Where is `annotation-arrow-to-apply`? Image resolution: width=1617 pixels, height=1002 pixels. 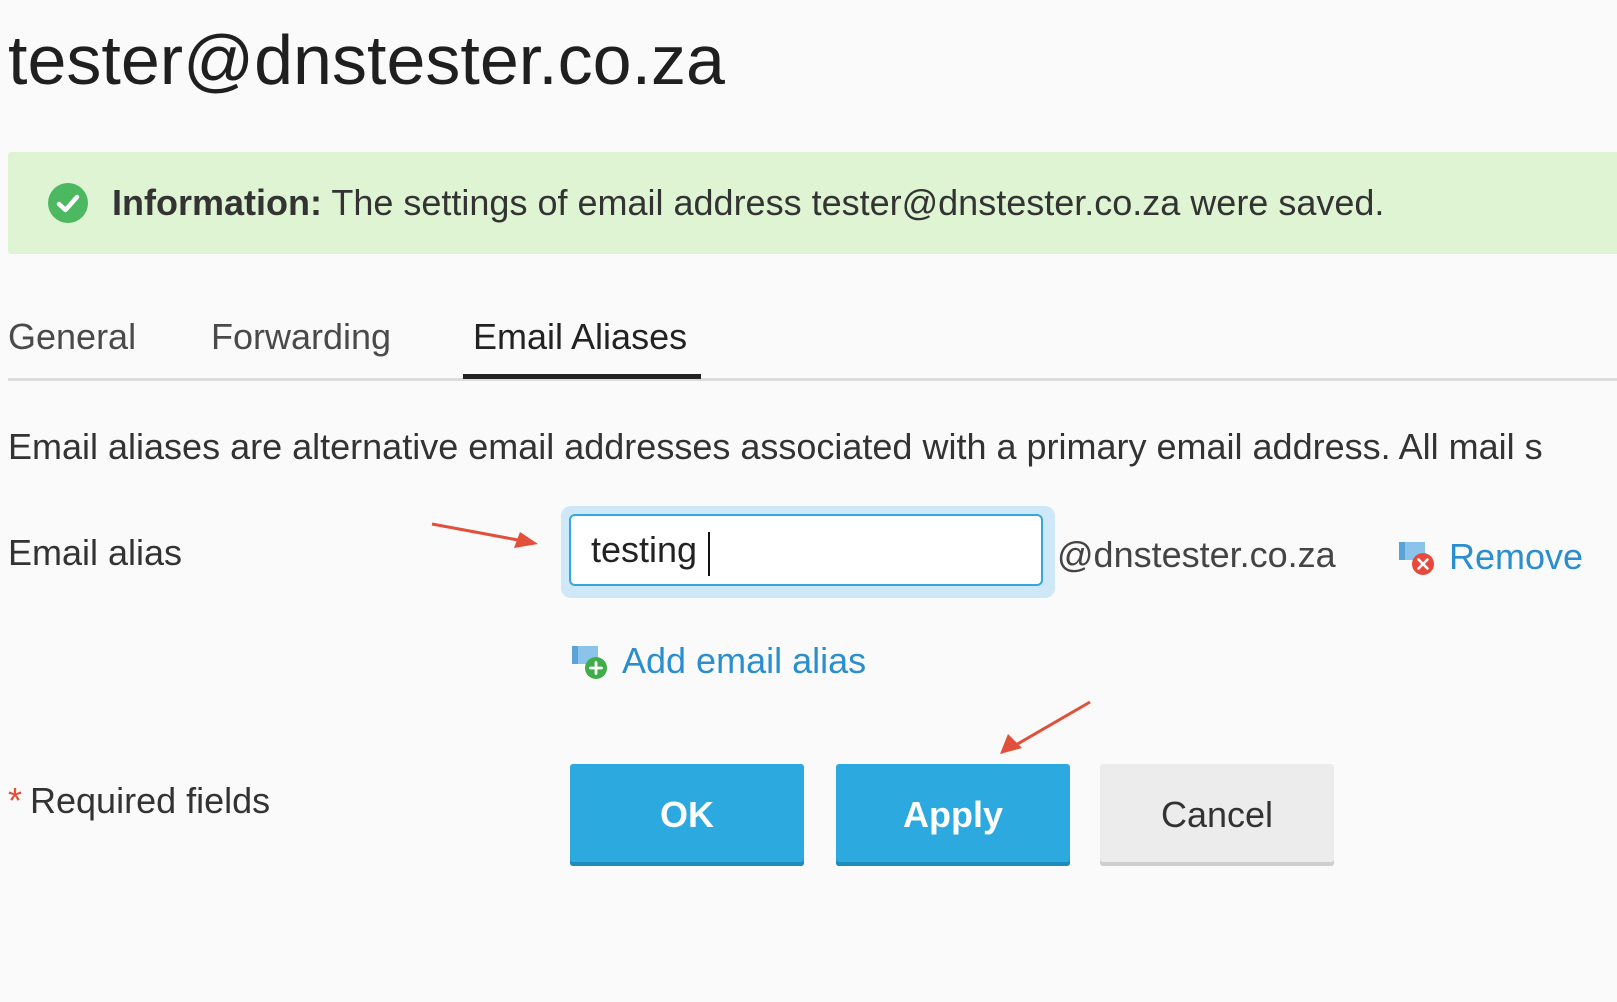
annotation-arrow-to-apply is located at coordinates (1045, 727).